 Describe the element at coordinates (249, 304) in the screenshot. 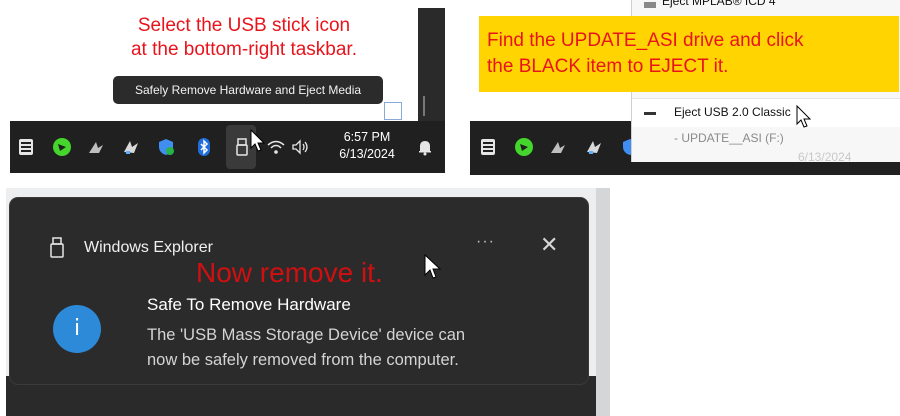

I see `notification-headline: Safe To Remove Hardware` at that location.